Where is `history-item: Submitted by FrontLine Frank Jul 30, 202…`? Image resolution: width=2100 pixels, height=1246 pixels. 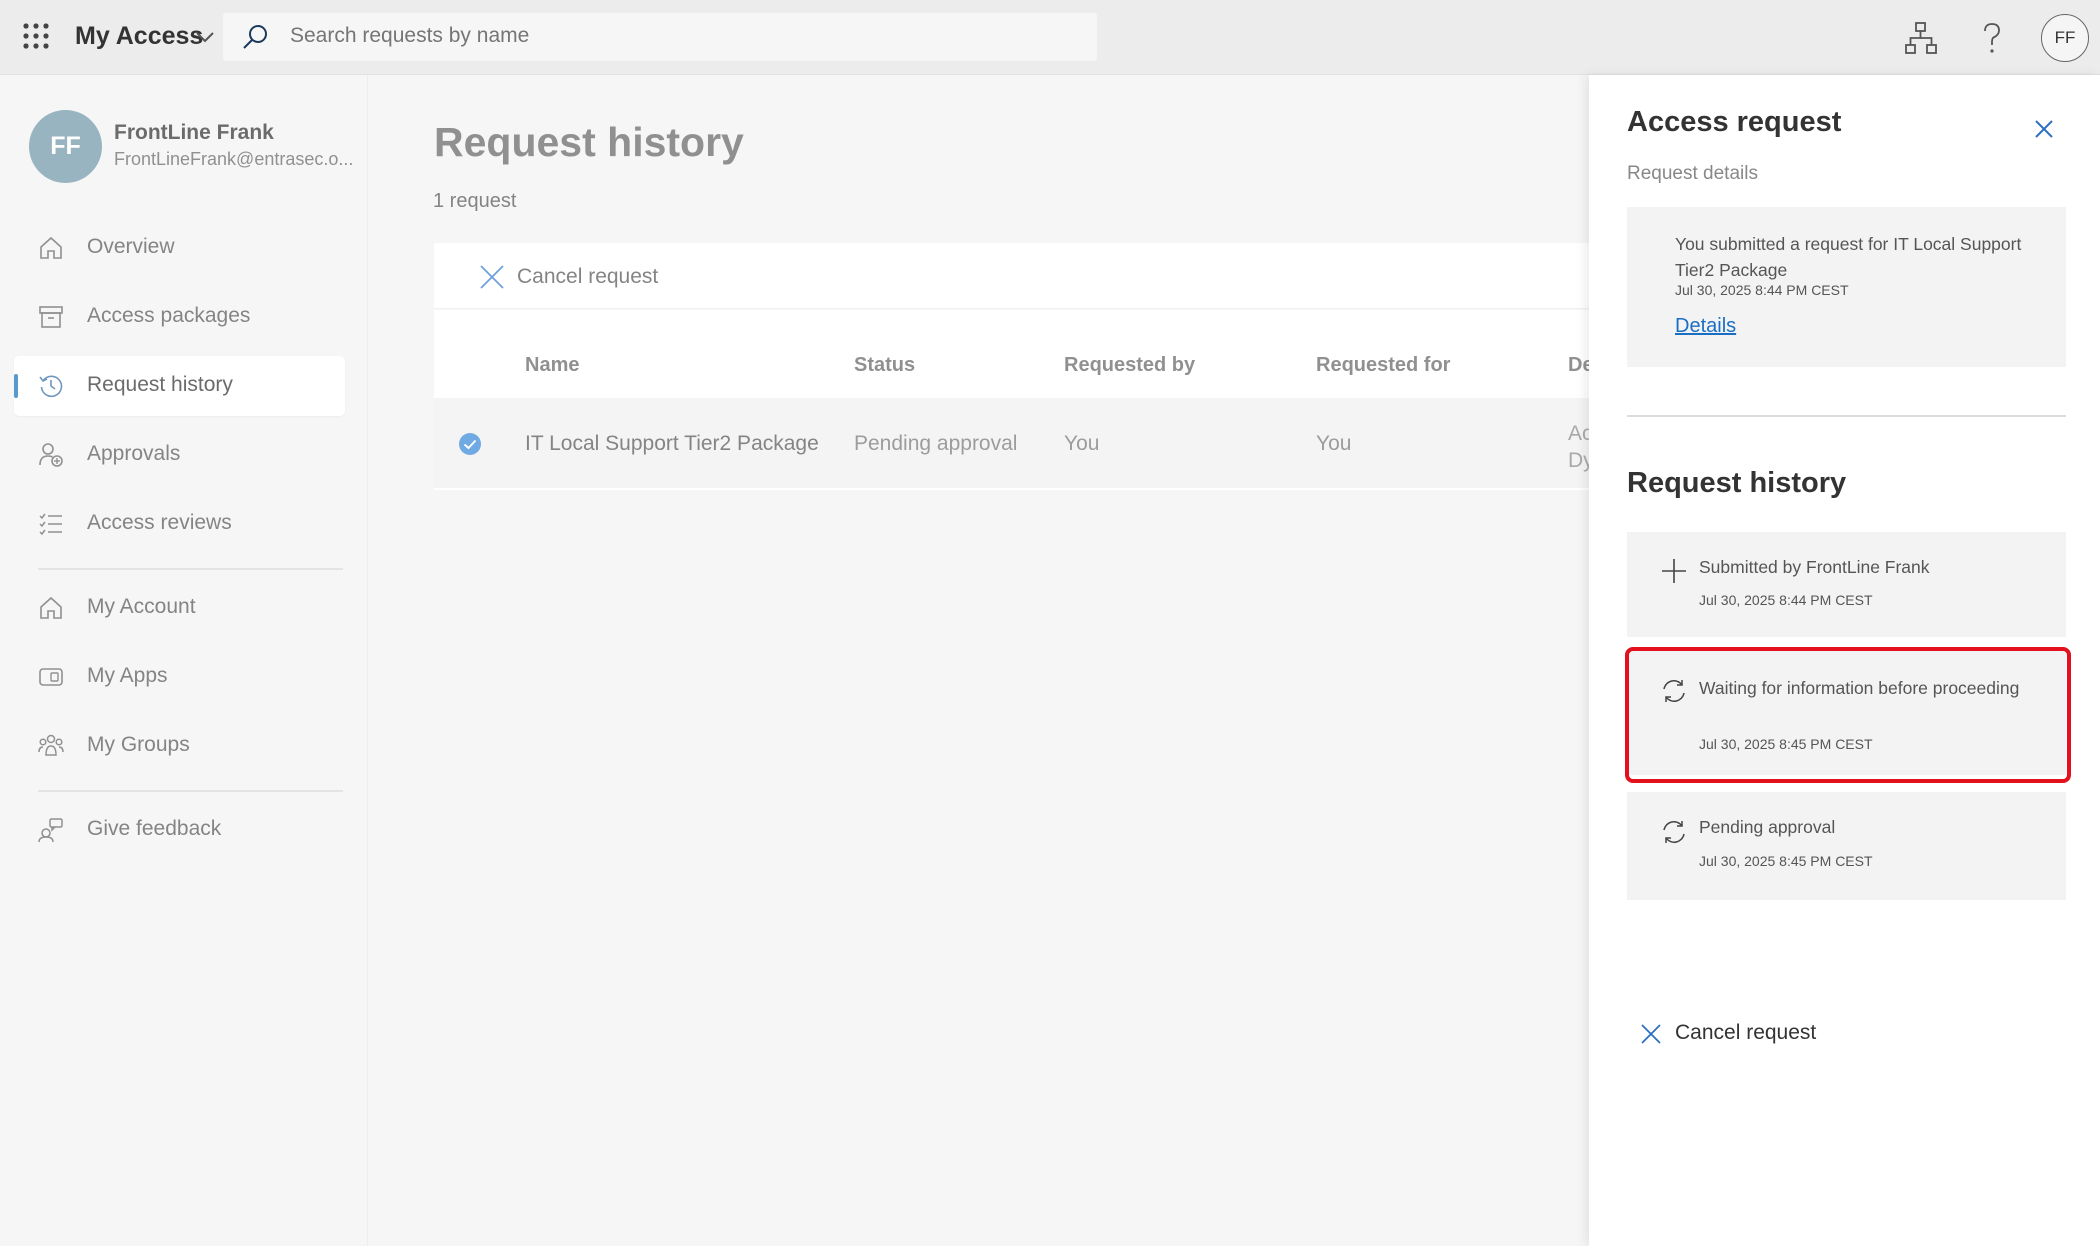 history-item: Submitted by FrontLine Frank Jul 30, 202… is located at coordinates (1846, 584).